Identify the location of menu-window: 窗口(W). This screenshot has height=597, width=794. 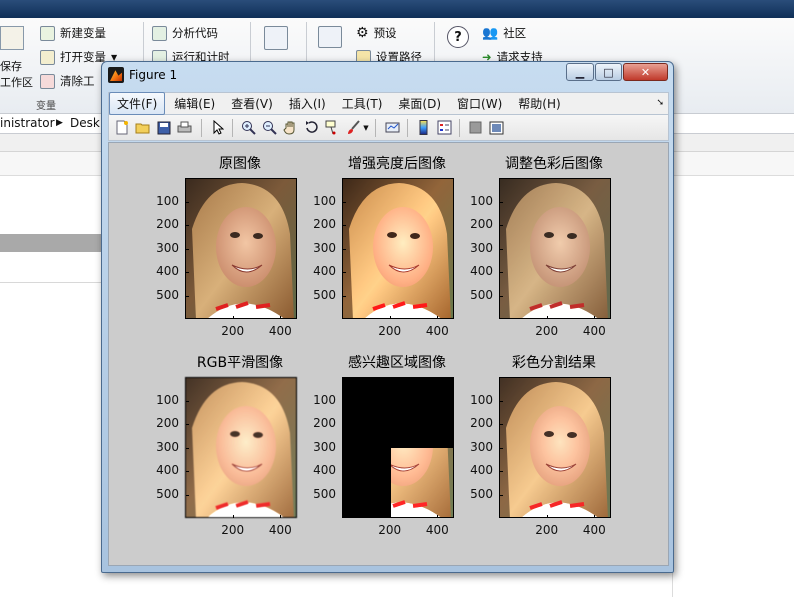
(479, 103).